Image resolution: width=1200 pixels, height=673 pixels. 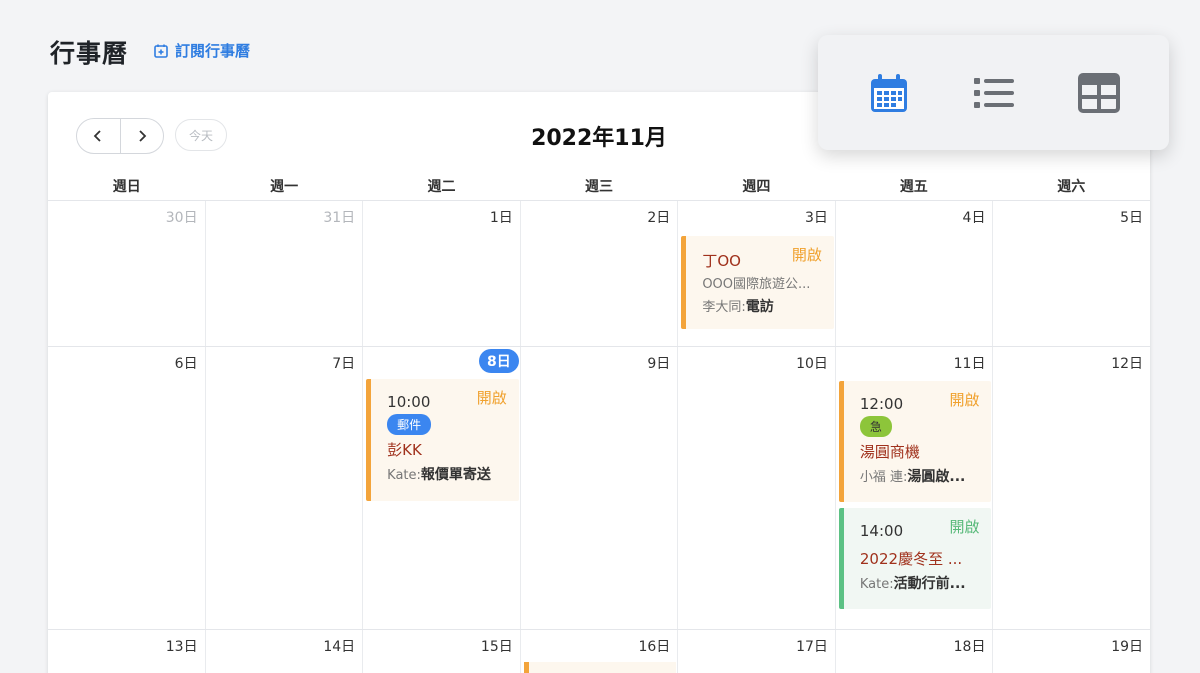 What do you see at coordinates (89, 53) in the screenshot?
I see `page-title: 行事曆` at bounding box center [89, 53].